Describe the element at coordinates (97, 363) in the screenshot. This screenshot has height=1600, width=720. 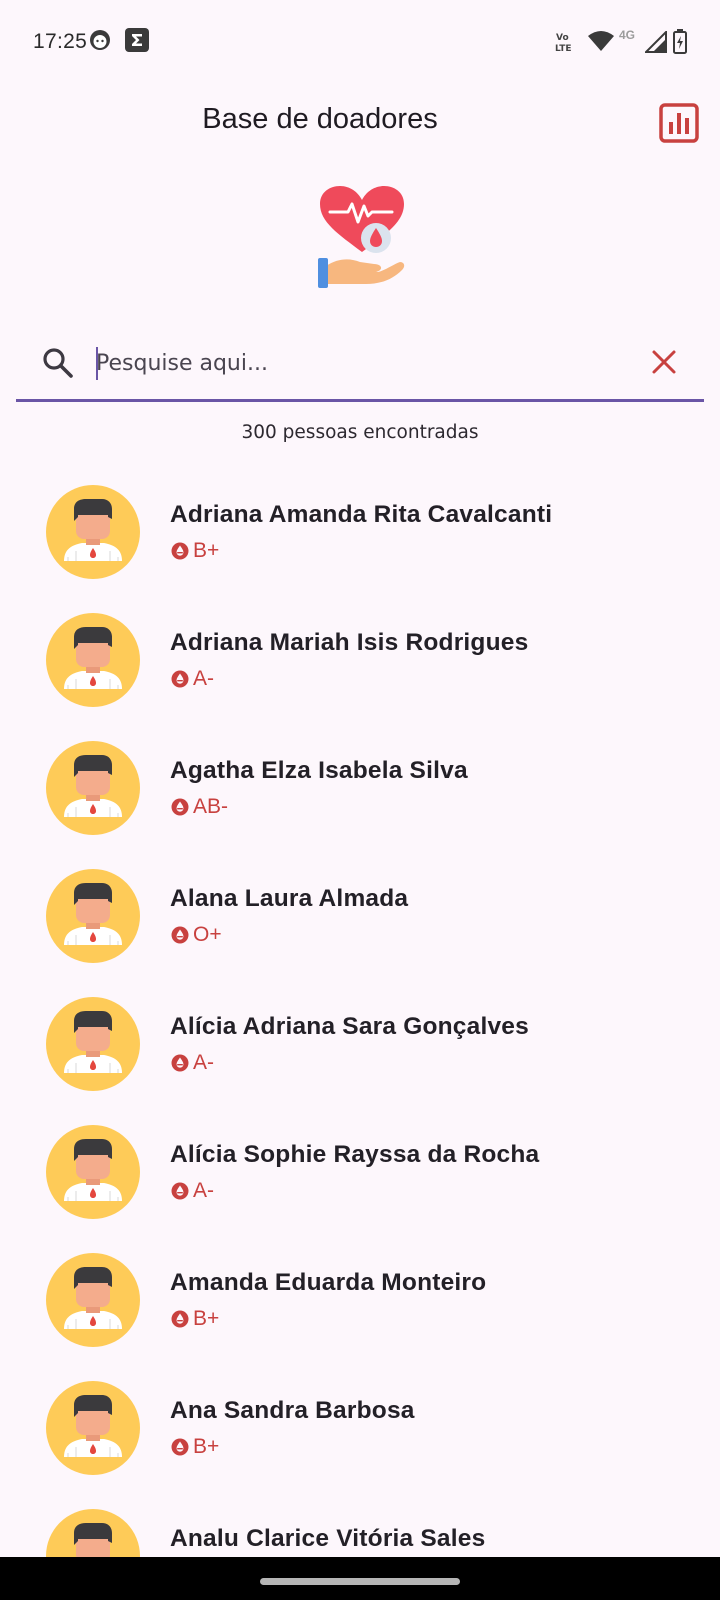
I see `text-cursor` at that location.